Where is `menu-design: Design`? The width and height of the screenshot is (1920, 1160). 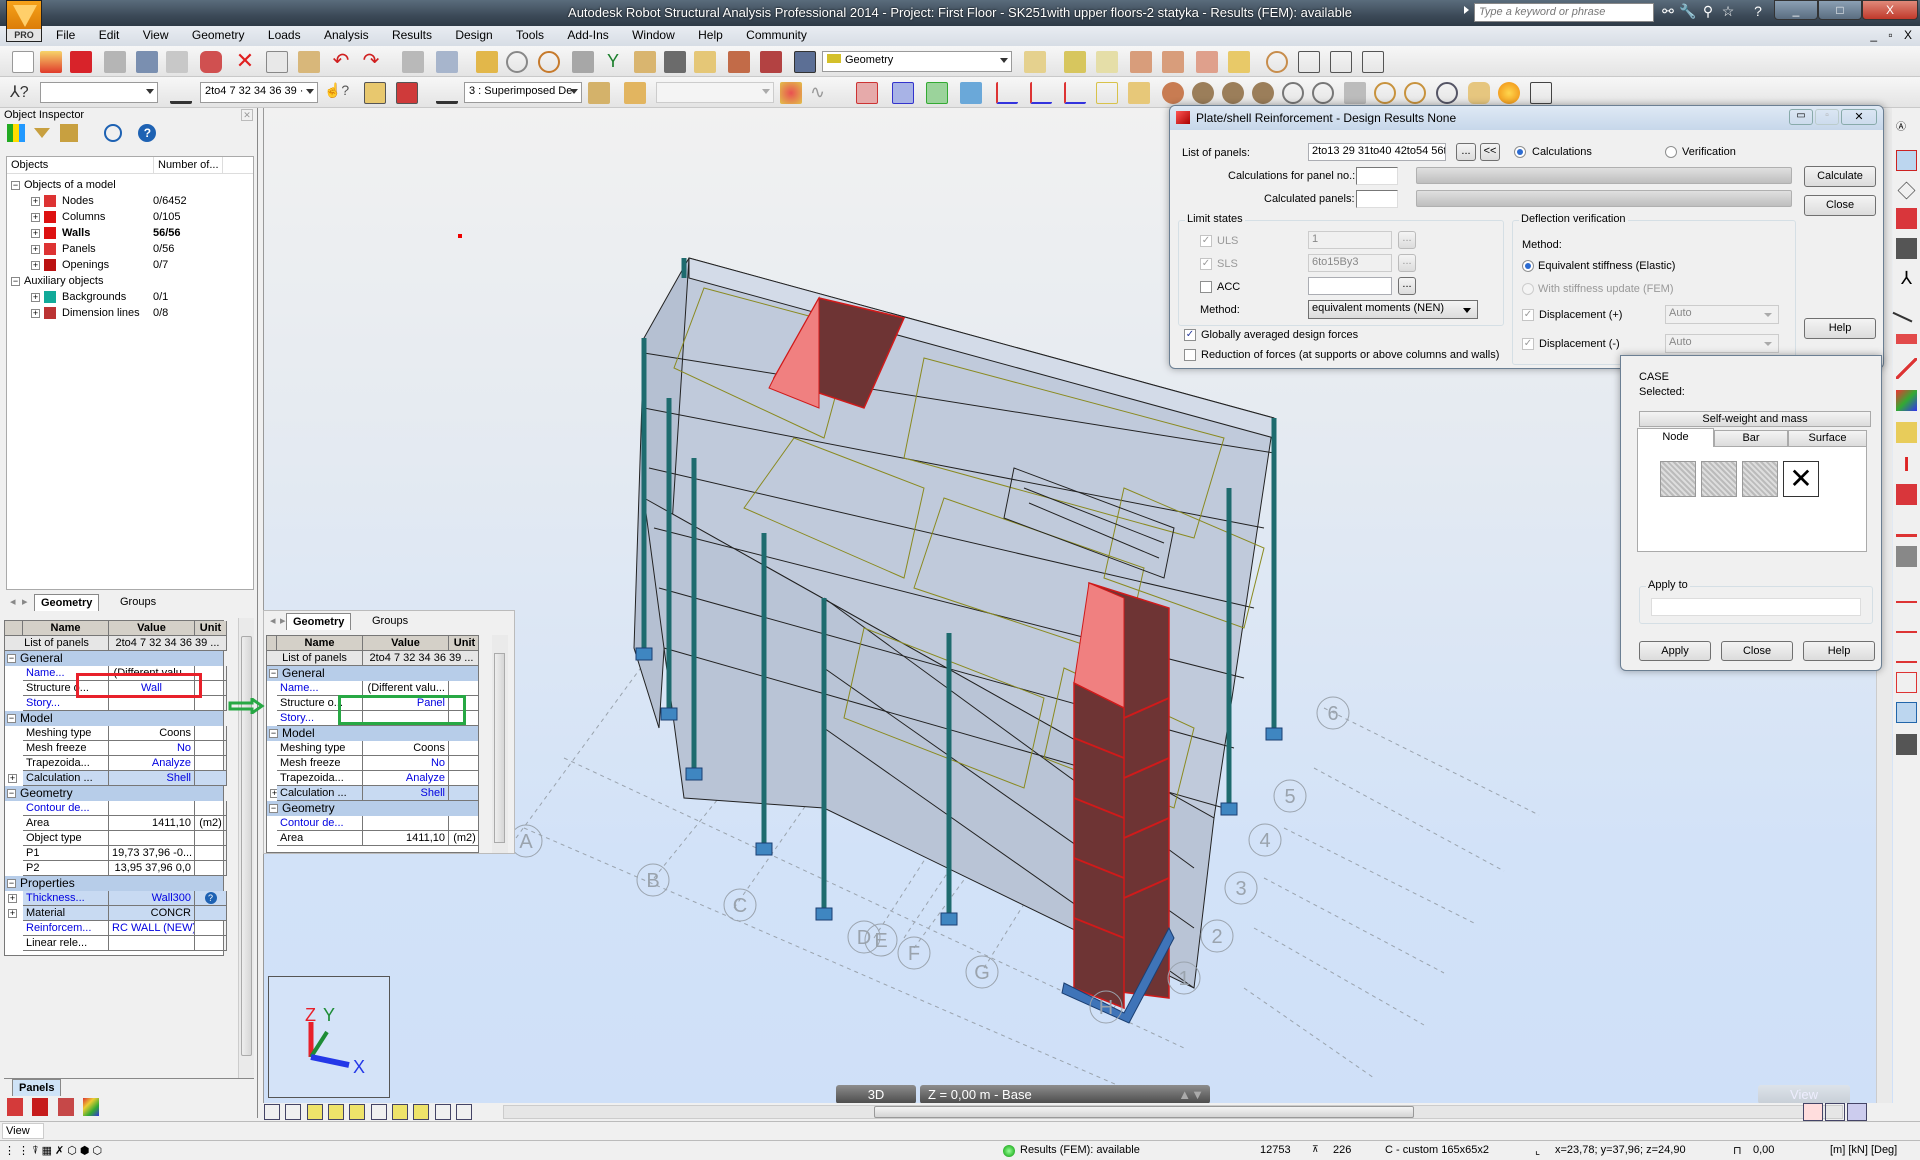
menu-design: Design is located at coordinates (473, 35).